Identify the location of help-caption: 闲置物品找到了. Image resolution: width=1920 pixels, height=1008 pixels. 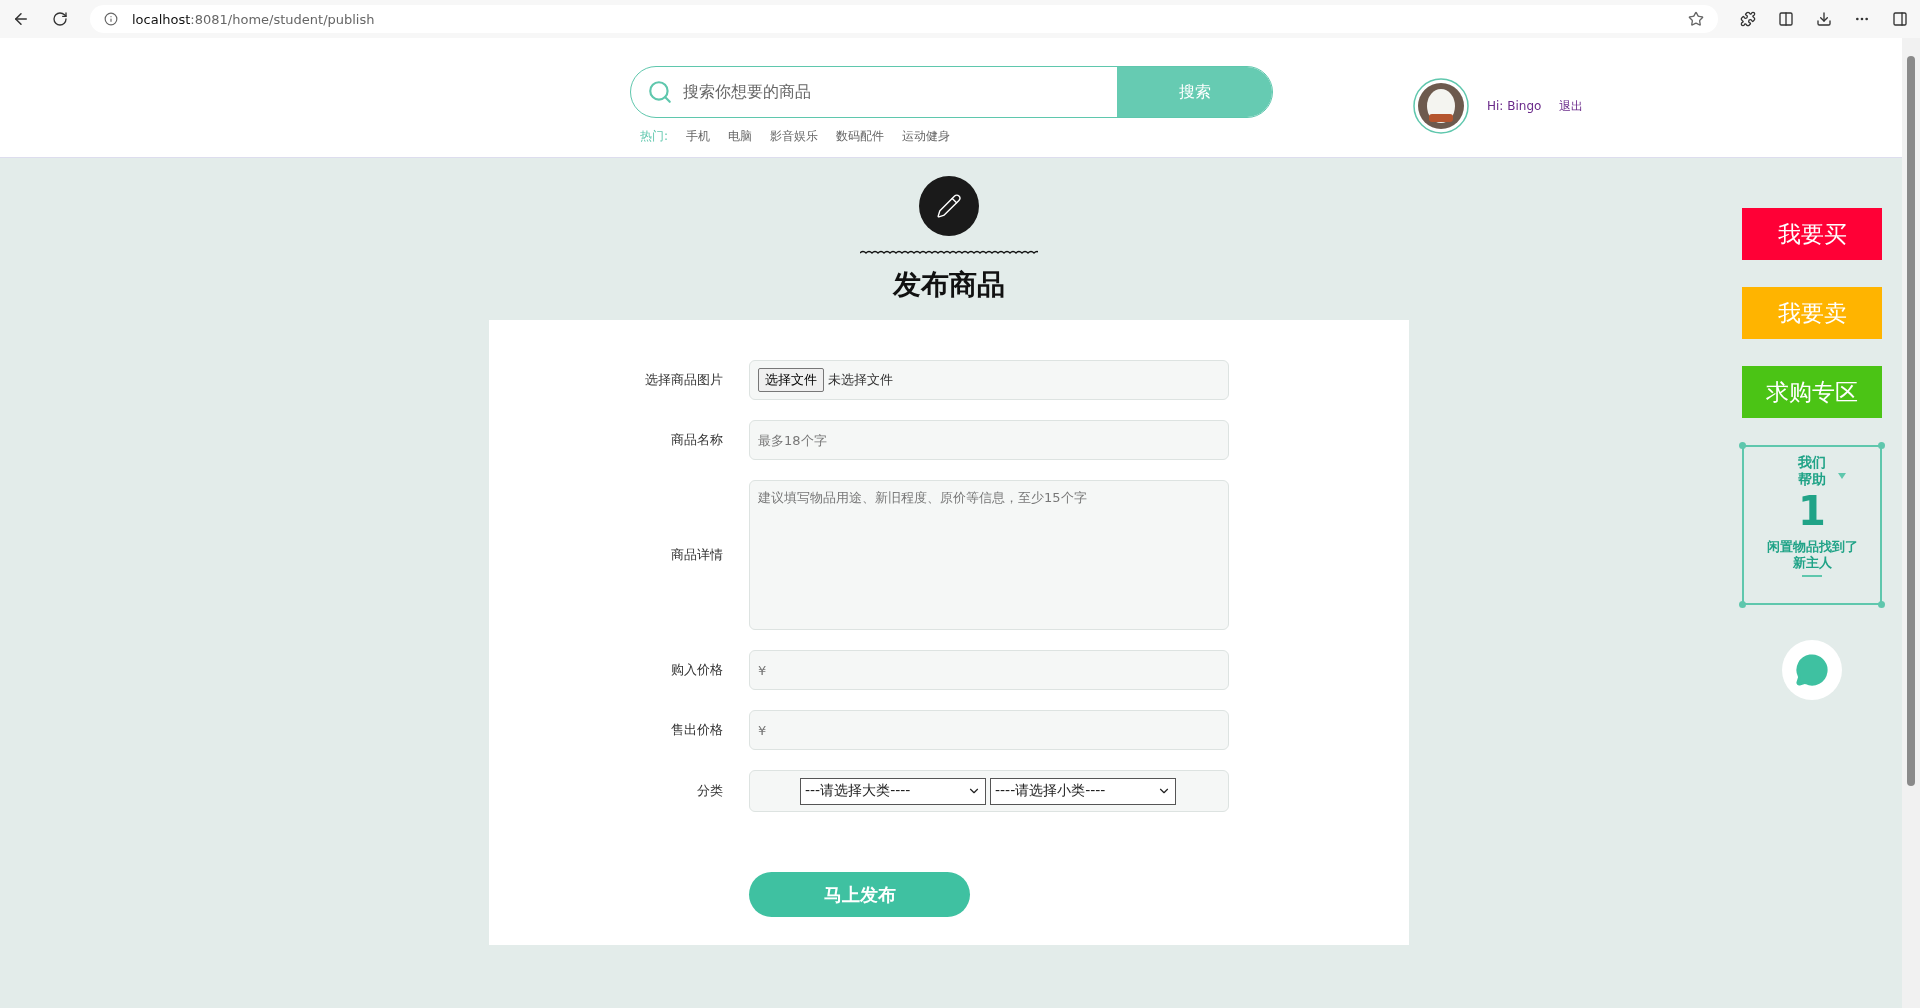
(1812, 546).